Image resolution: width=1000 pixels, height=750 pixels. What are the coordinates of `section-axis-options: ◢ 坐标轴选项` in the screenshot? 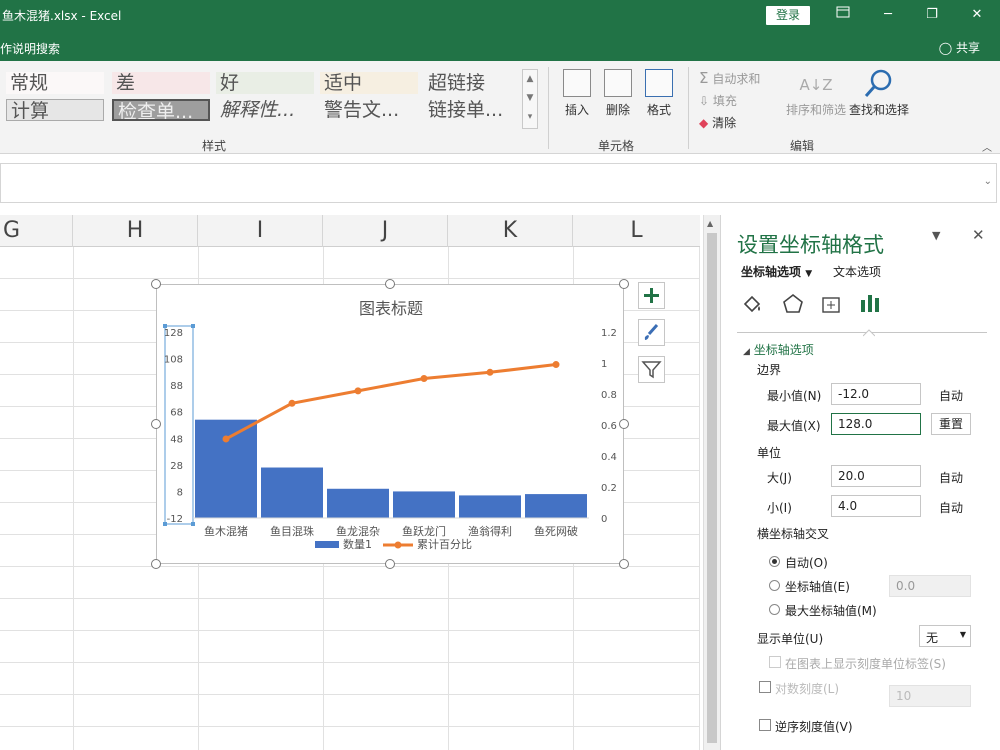 It's located at (778, 349).